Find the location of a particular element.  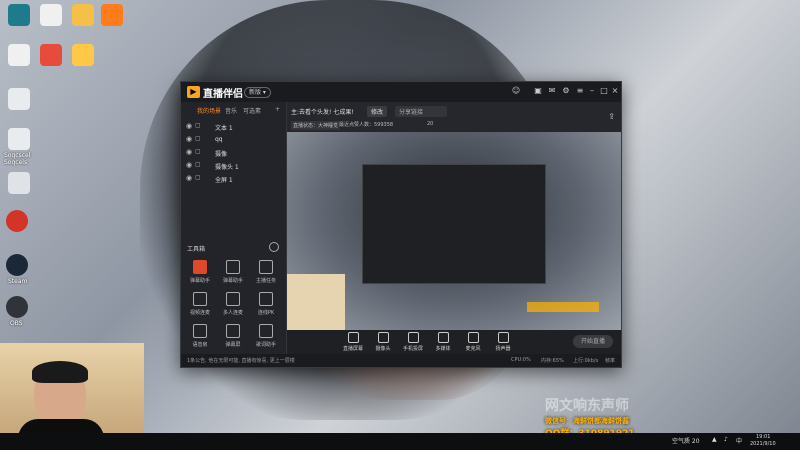

clock-time: 19:01 is located at coordinates (763, 437).